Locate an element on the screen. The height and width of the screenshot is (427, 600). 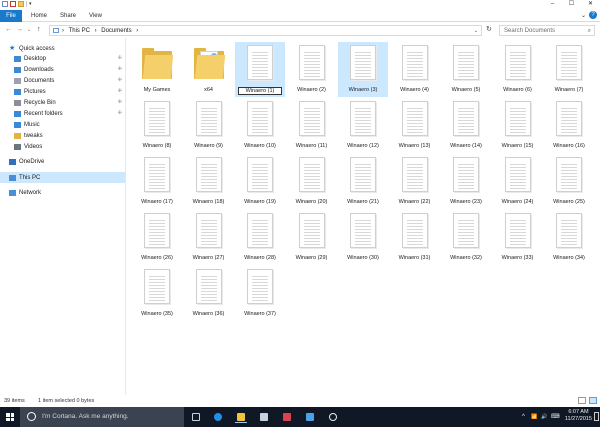
file-item: Winaero (22) is located at coordinates (415, 181).